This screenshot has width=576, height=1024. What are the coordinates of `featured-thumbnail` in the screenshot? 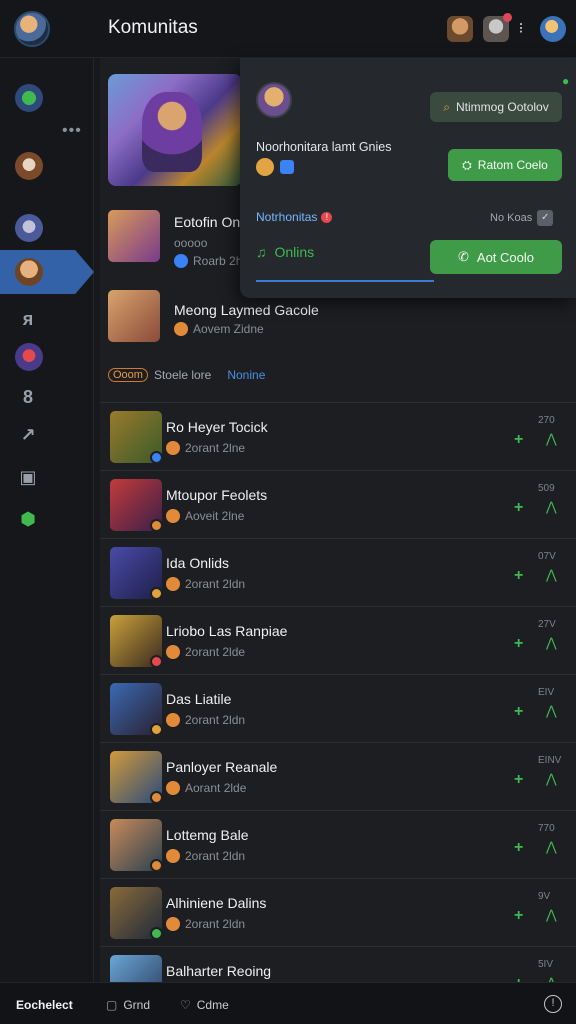 It's located at (134, 236).